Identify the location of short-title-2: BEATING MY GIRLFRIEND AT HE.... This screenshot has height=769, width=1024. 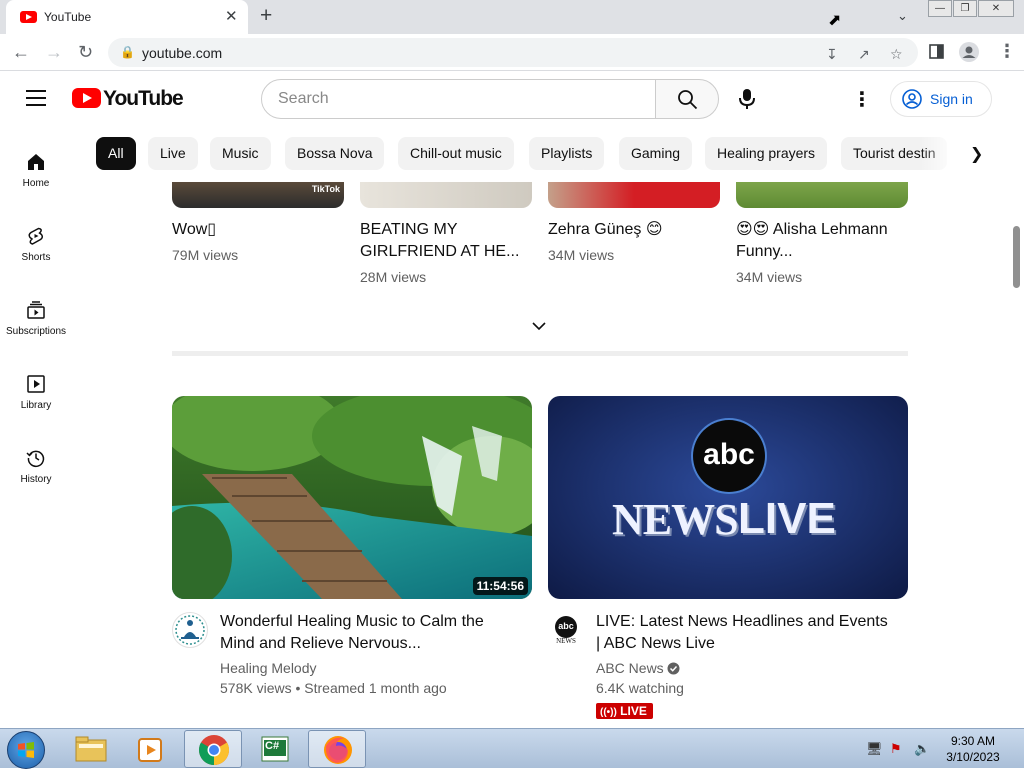
(446, 241).